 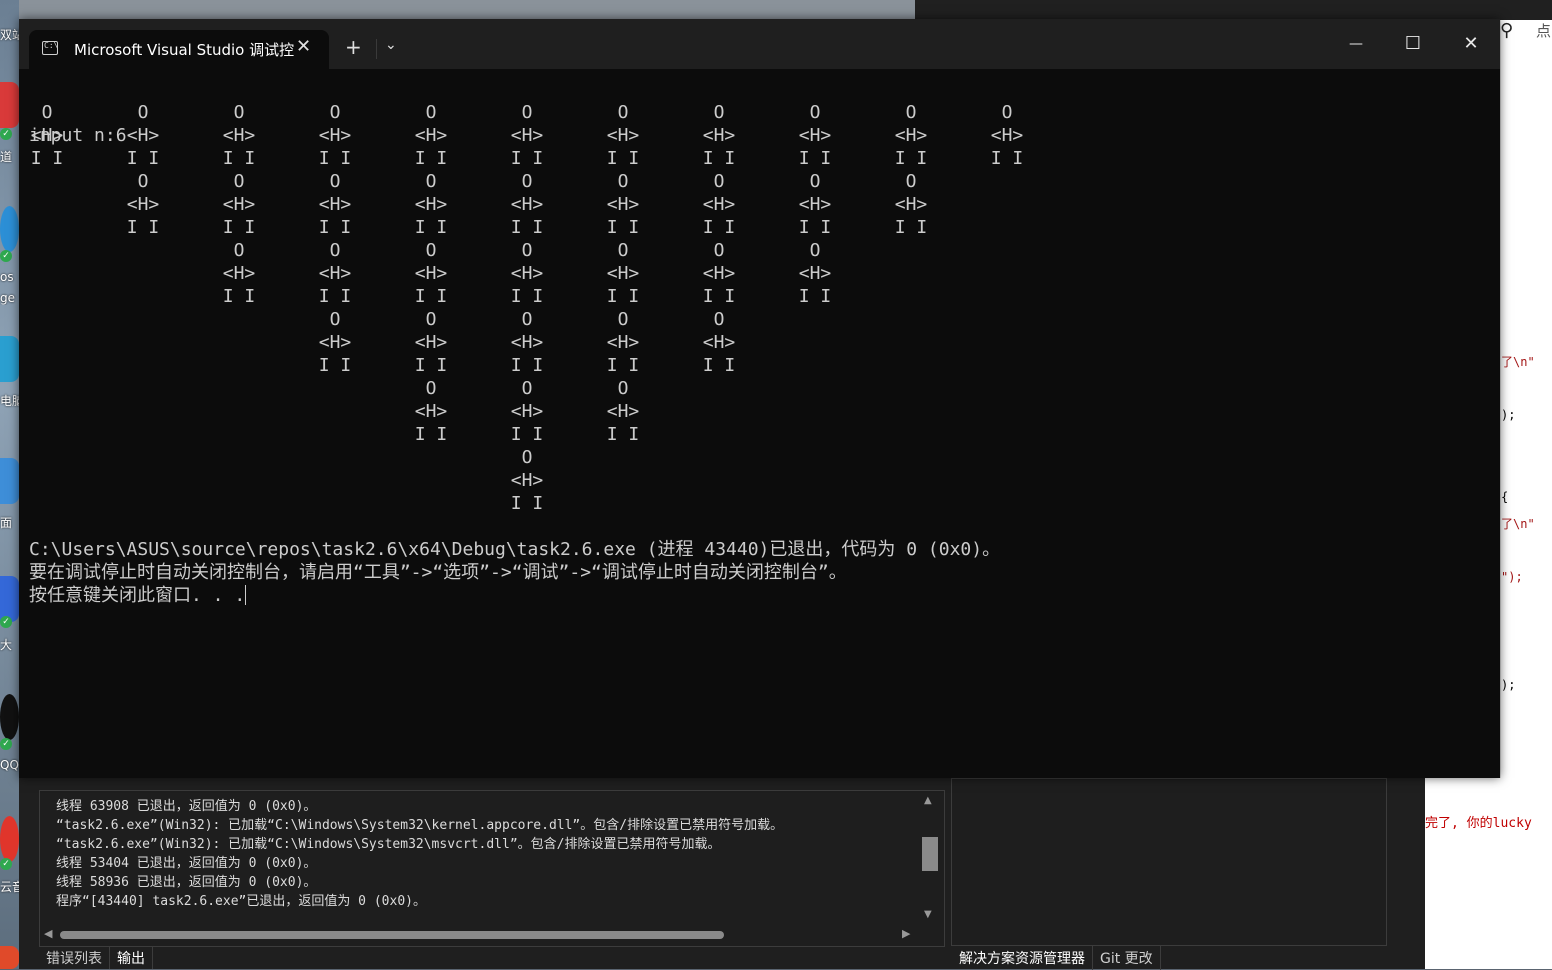 What do you see at coordinates (1505, 497) in the screenshot?
I see `editor-snippet: {` at bounding box center [1505, 497].